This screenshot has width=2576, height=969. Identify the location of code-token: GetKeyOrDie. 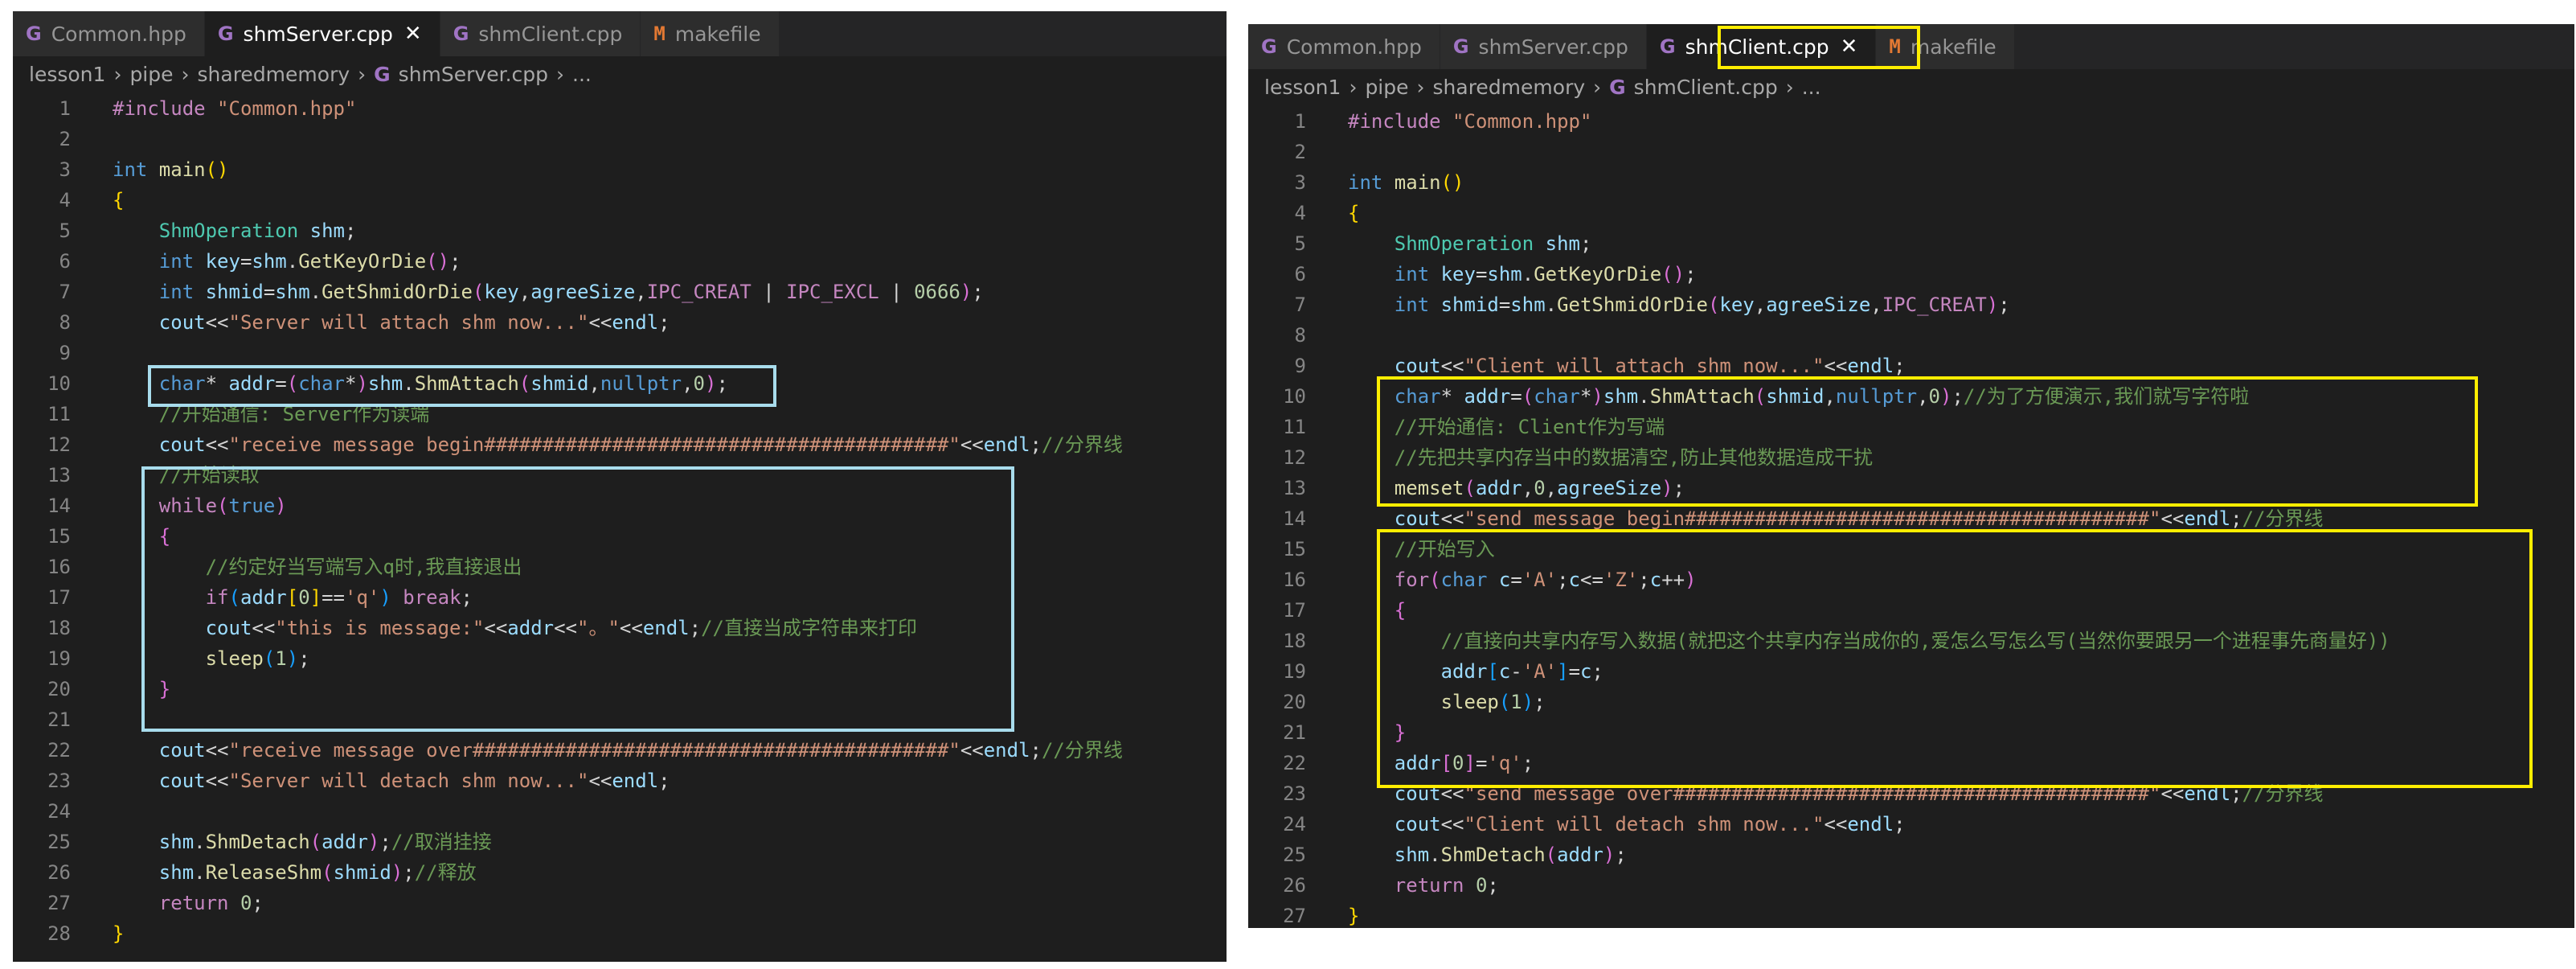
(1598, 274).